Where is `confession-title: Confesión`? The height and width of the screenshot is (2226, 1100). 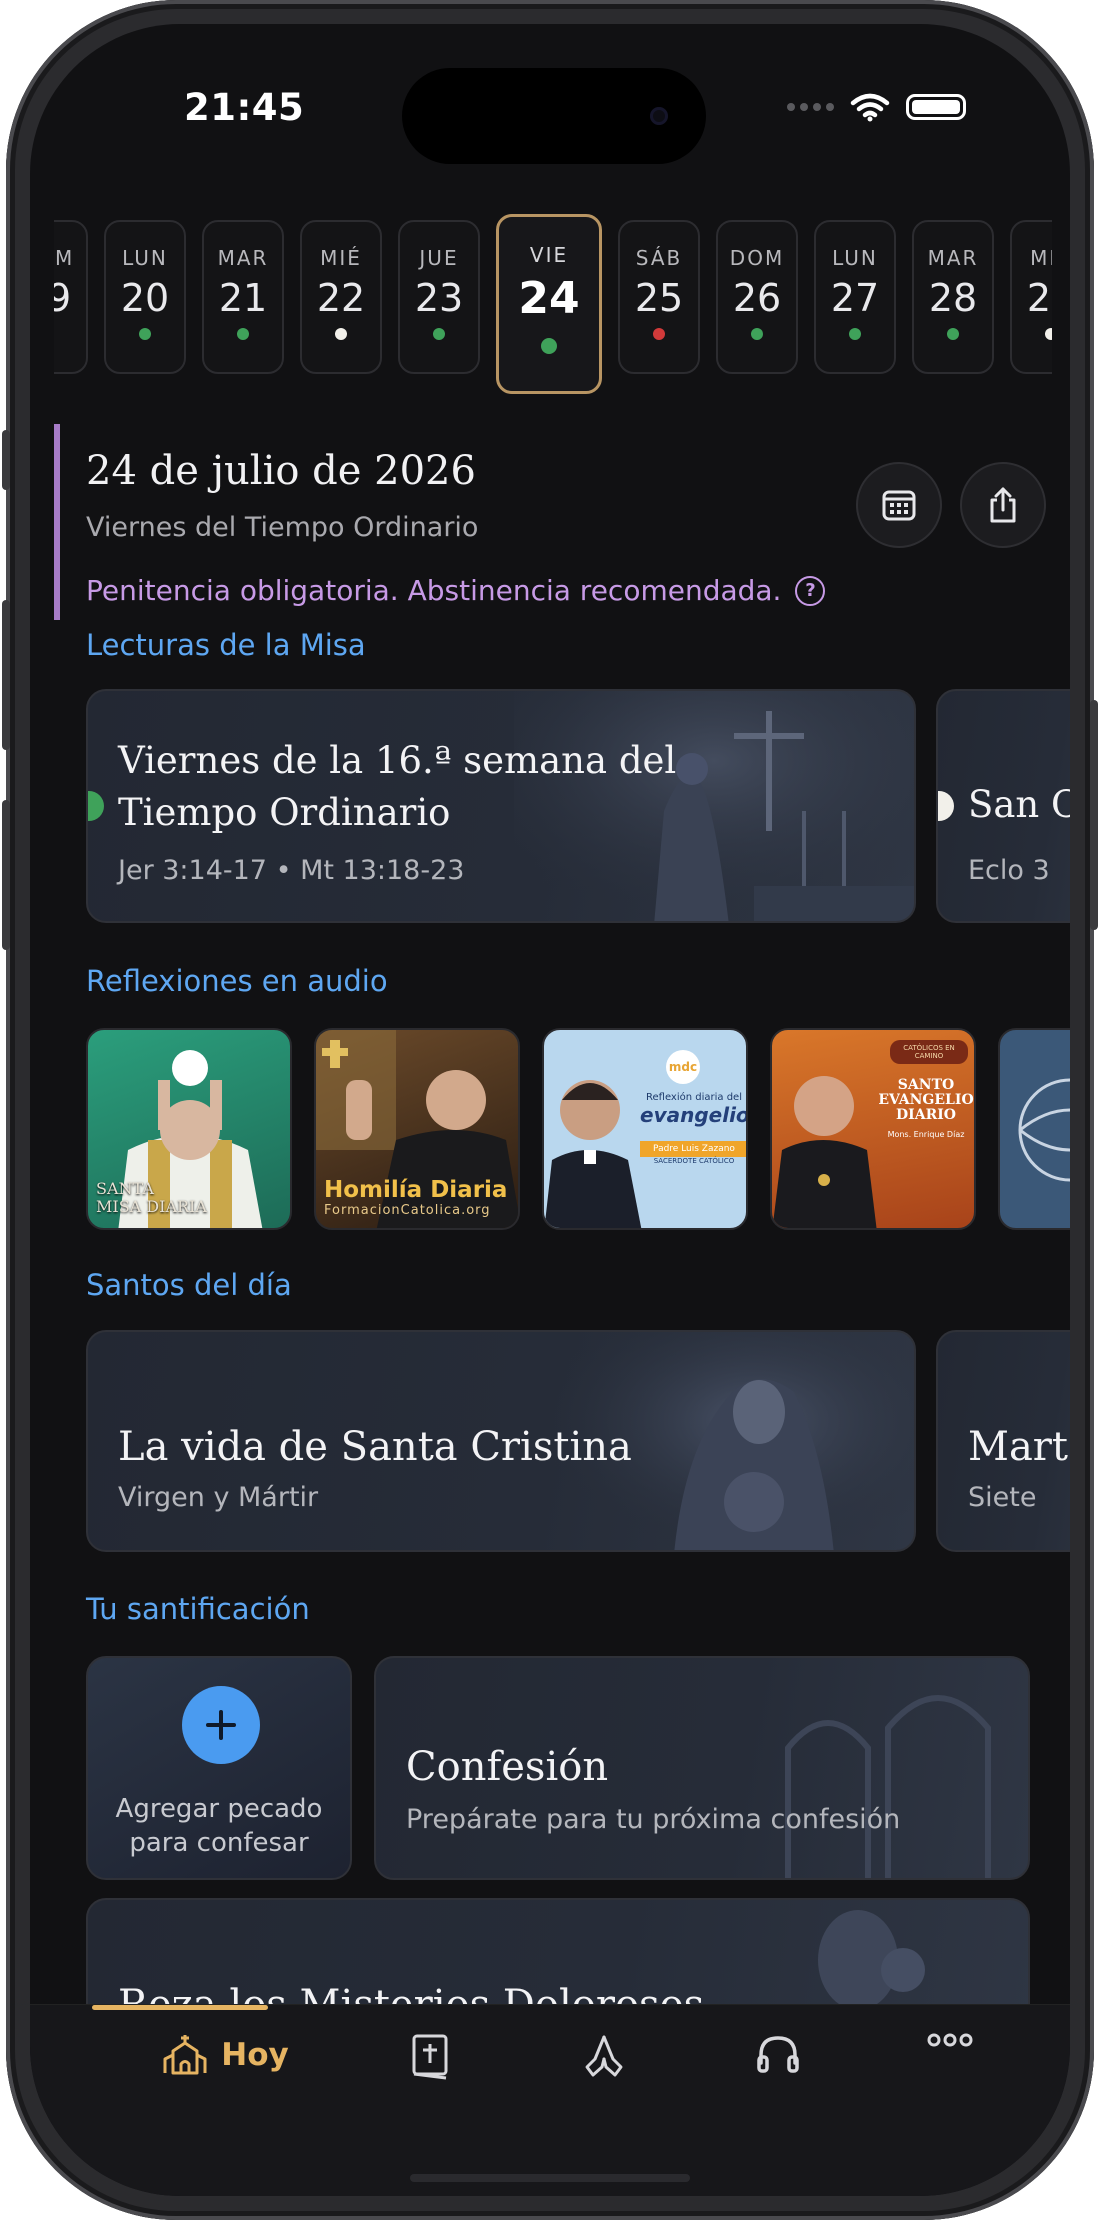 confession-title: Confesión is located at coordinates (507, 1767).